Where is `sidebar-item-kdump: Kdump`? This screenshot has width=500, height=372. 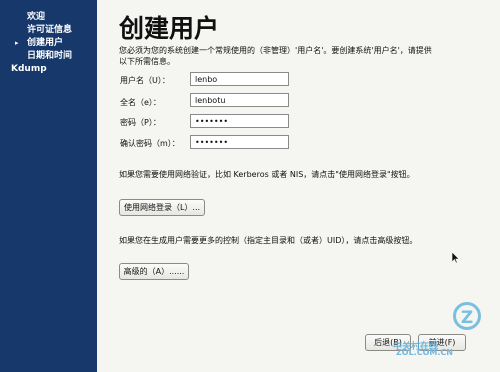
sidebar-item-kdump: Kdump is located at coordinates (48, 69).